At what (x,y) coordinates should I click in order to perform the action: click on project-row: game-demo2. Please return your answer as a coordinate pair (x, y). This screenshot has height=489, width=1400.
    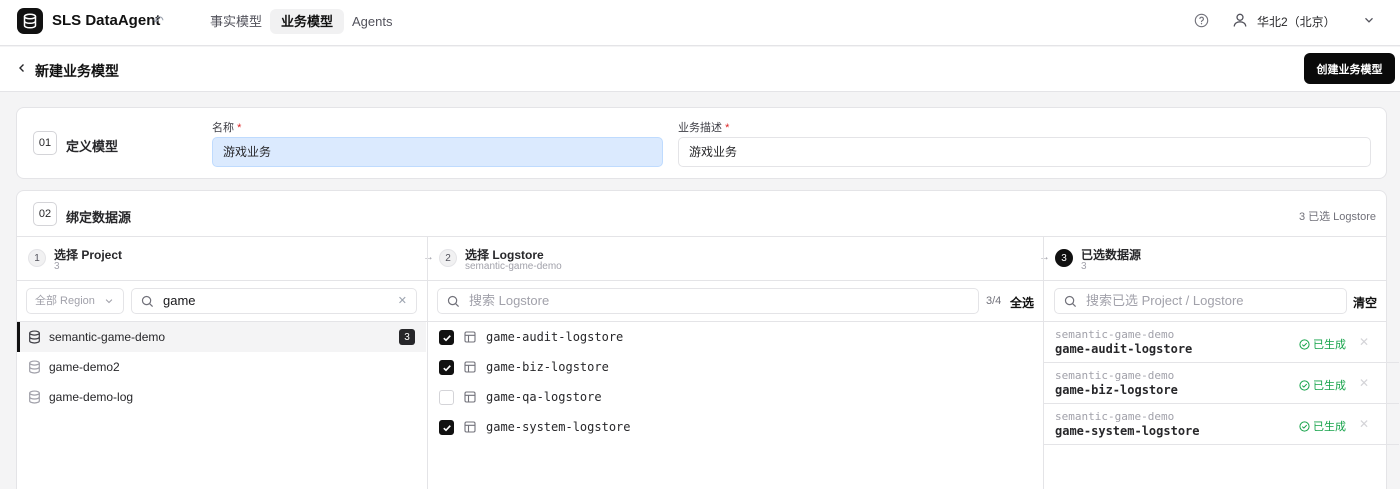
    Looking at the image, I should click on (221, 367).